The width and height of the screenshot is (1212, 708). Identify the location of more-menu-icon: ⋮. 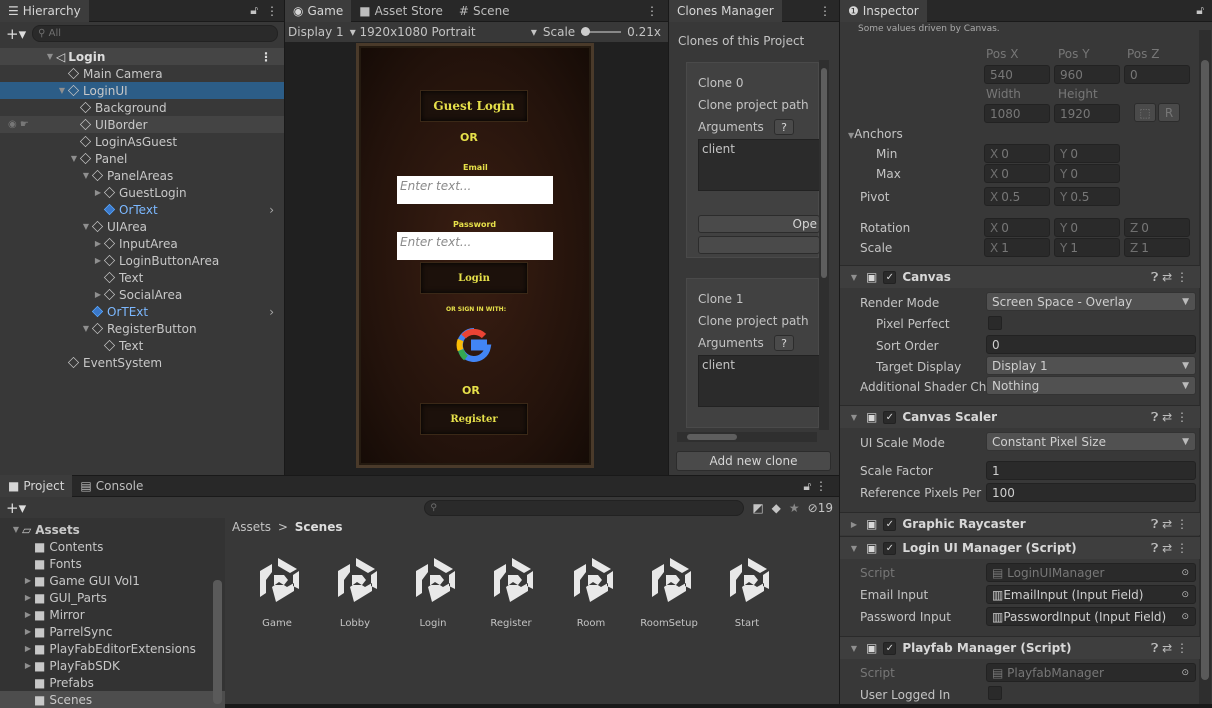
(272, 11).